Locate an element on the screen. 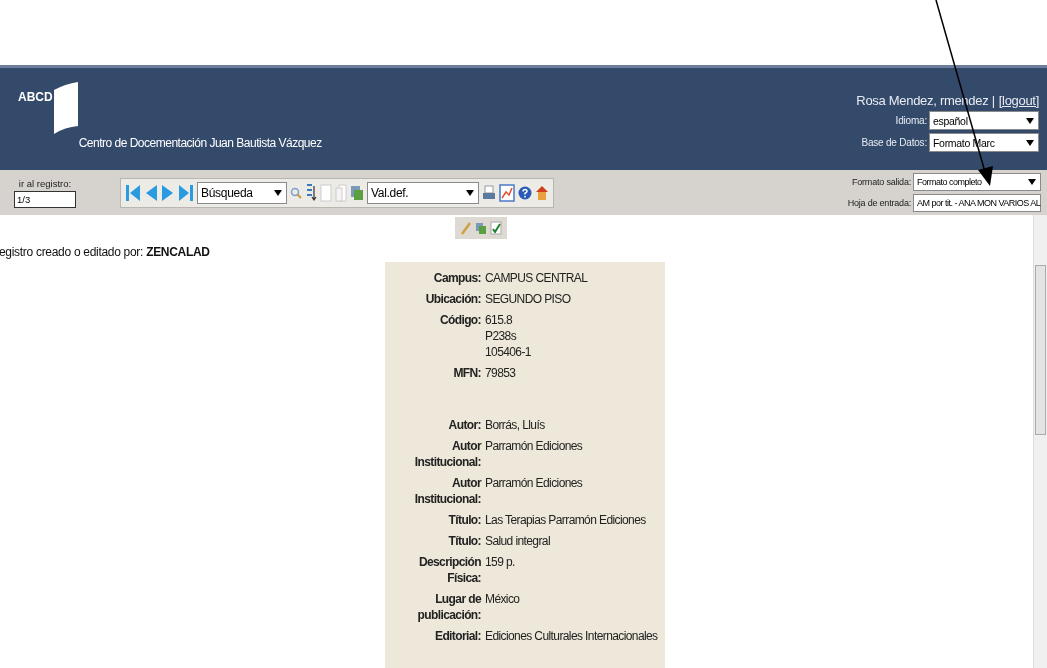  field-label: Editorial: is located at coordinates (457, 636).